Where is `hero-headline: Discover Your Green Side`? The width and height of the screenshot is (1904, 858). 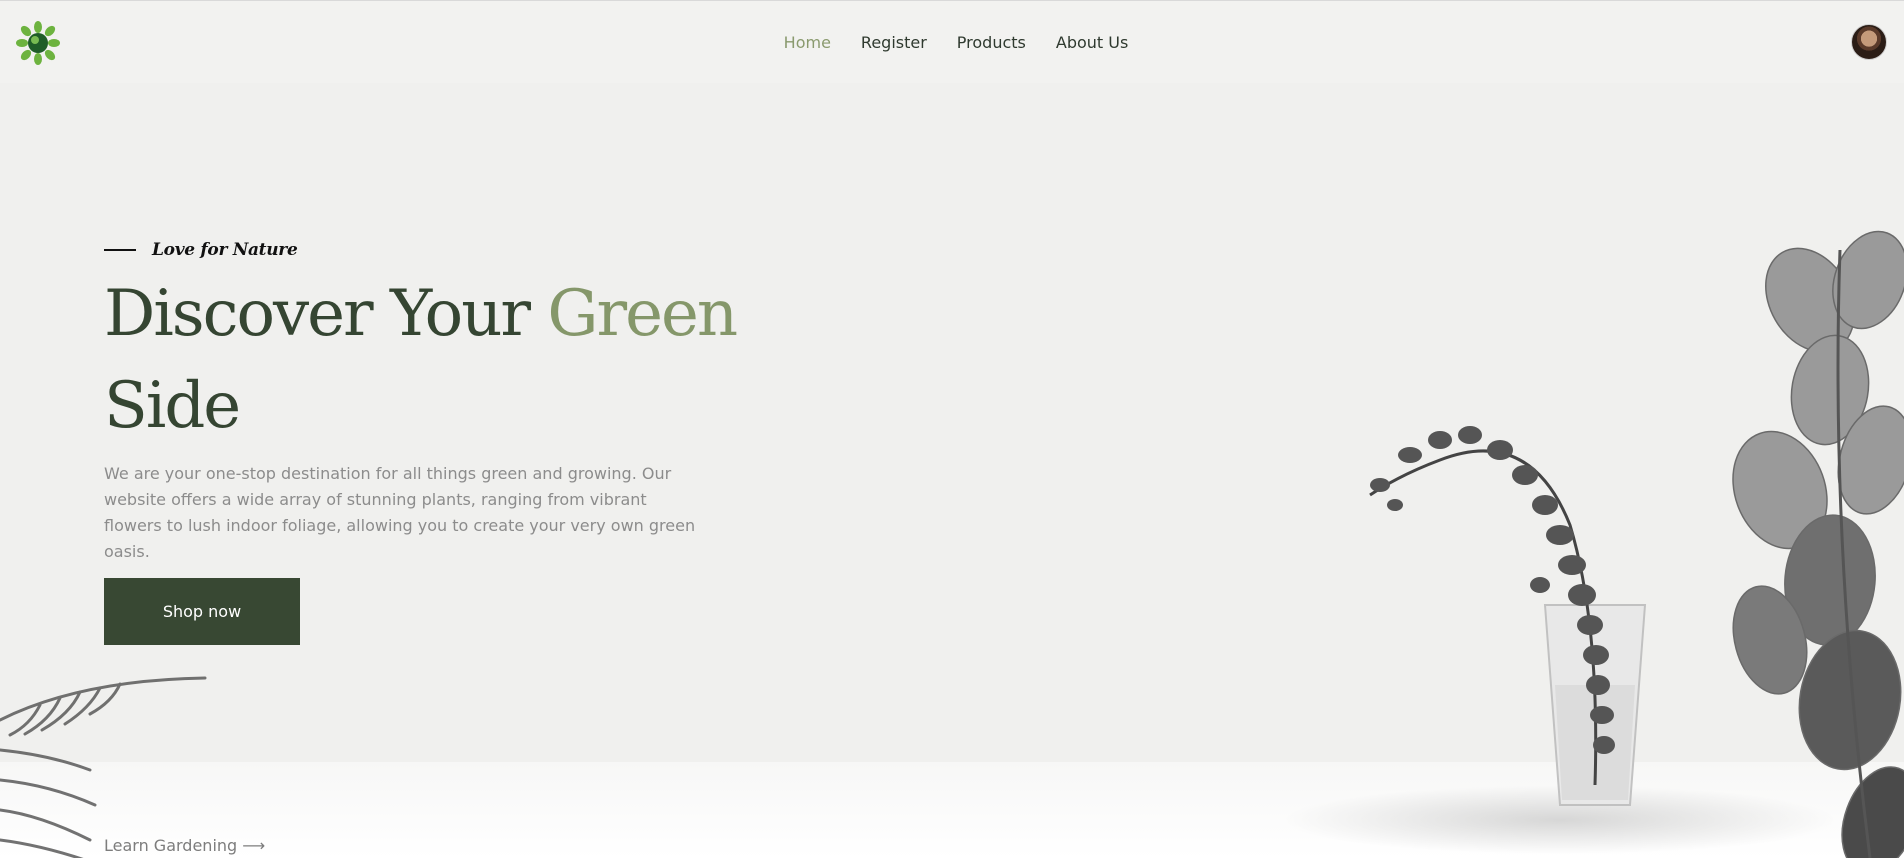
hero-headline: Discover Your Green Side is located at coordinates (424, 360).